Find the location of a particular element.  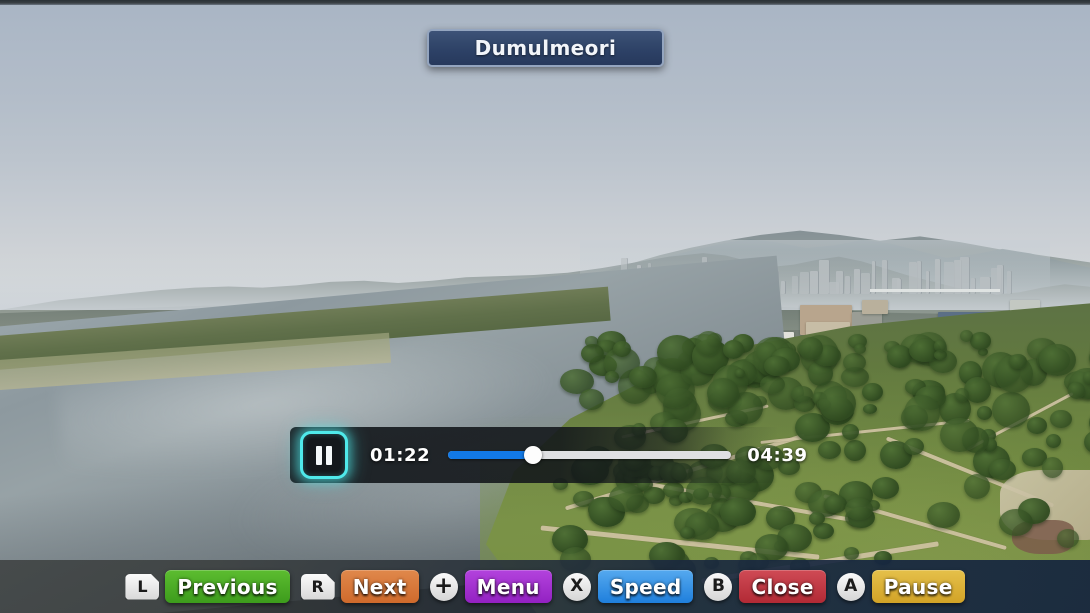

seek-bar-fill is located at coordinates (491, 455).